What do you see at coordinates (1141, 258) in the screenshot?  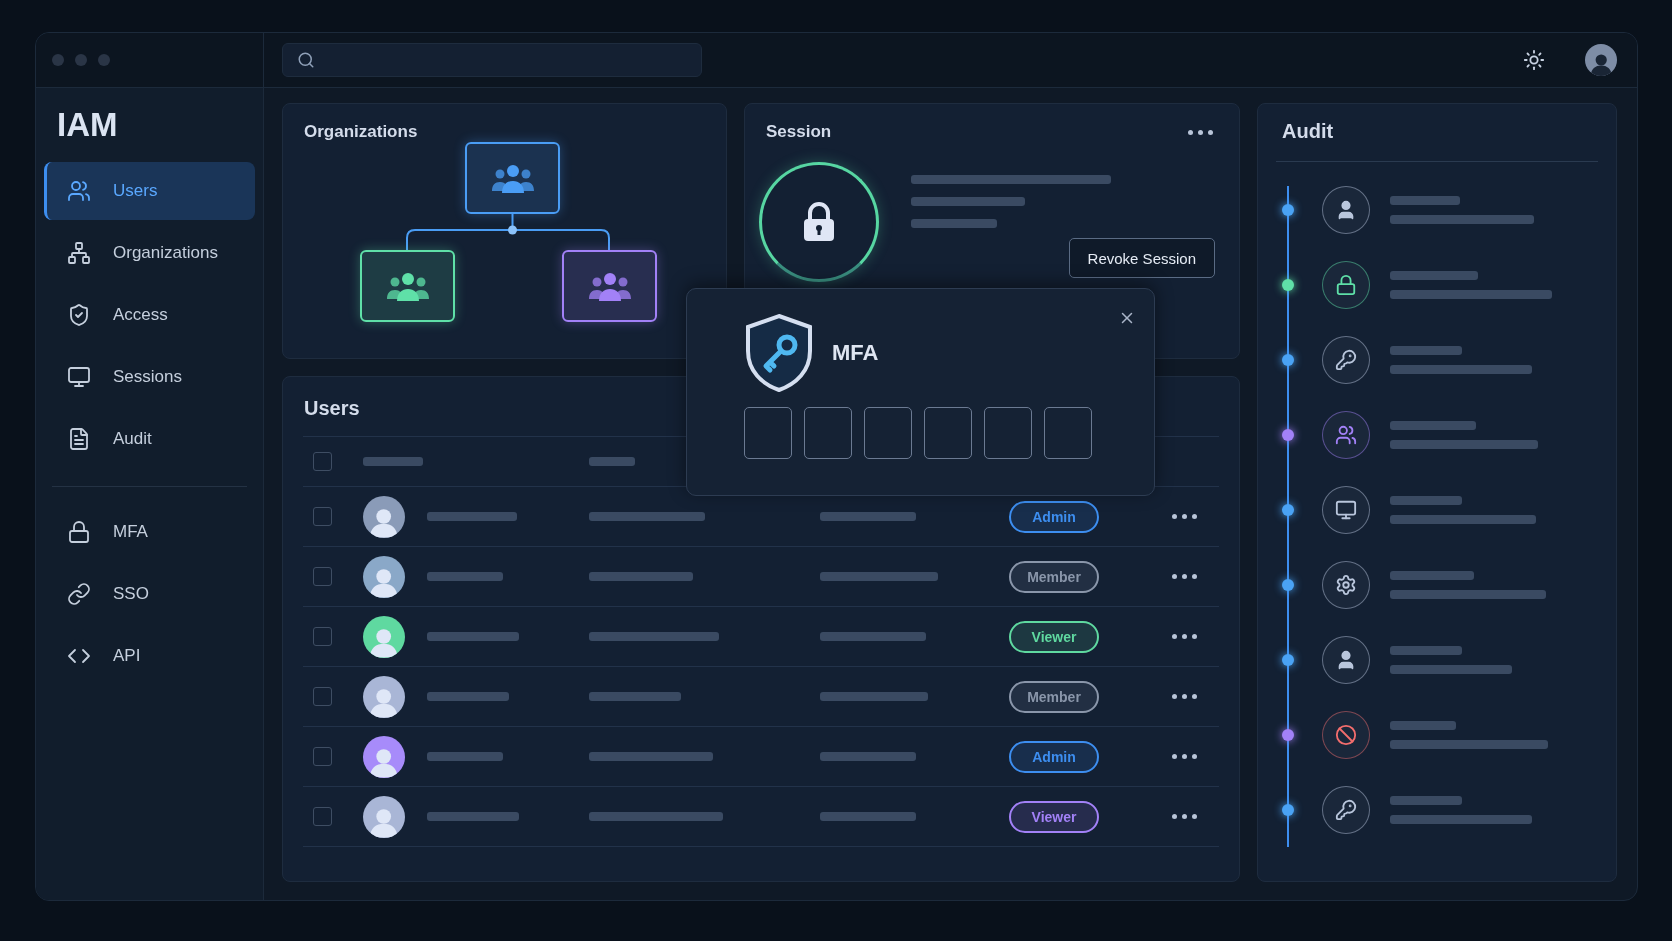 I see `revoke-session-button: Revoke Session` at bounding box center [1141, 258].